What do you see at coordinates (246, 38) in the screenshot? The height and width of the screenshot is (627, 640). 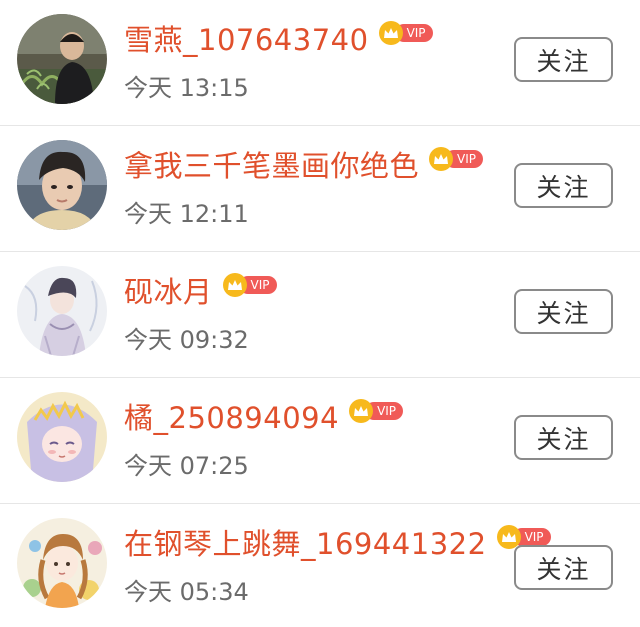 I see `user-name: 雪燕_107643740` at bounding box center [246, 38].